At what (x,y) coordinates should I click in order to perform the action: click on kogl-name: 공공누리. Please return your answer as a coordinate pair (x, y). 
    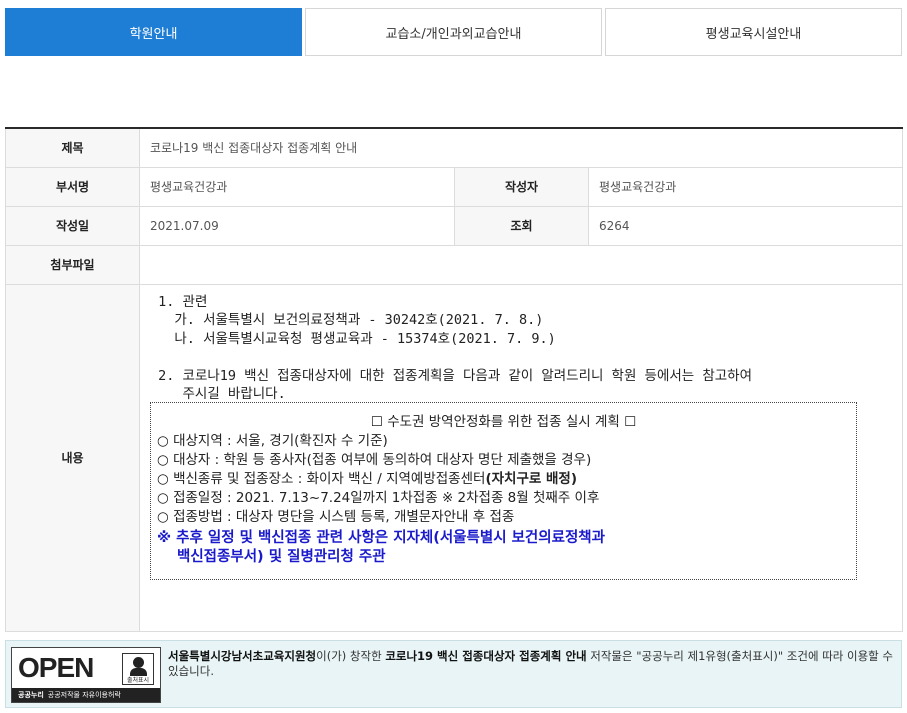
    Looking at the image, I should click on (31, 695).